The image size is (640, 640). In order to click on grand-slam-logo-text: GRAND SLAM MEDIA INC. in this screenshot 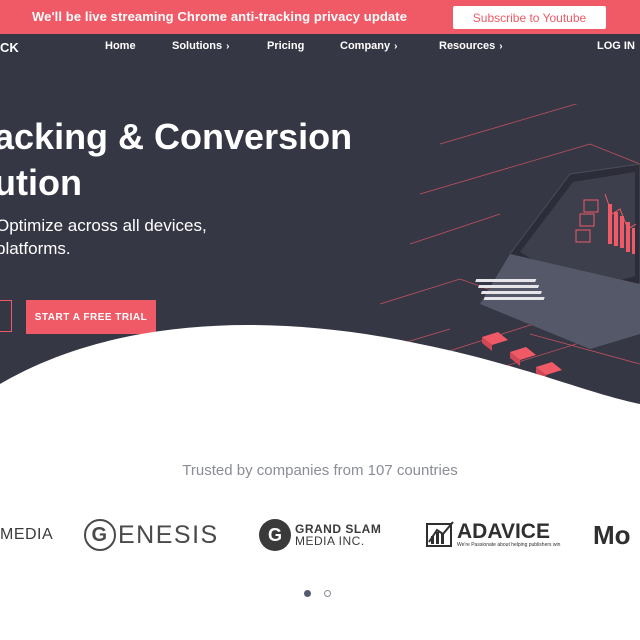, I will do `click(338, 535)`.